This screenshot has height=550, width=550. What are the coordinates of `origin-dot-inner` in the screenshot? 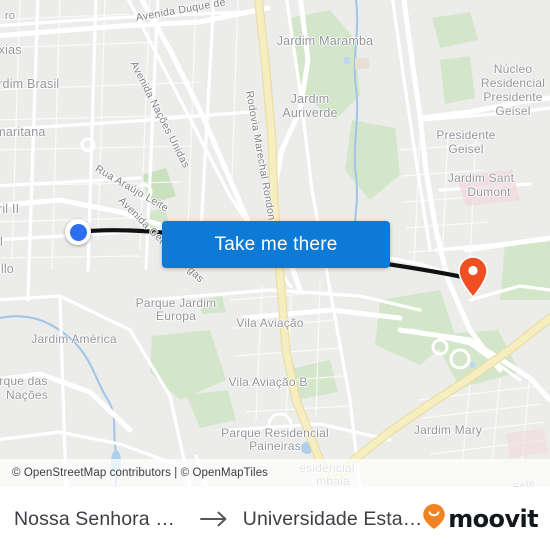 It's located at (78, 232).